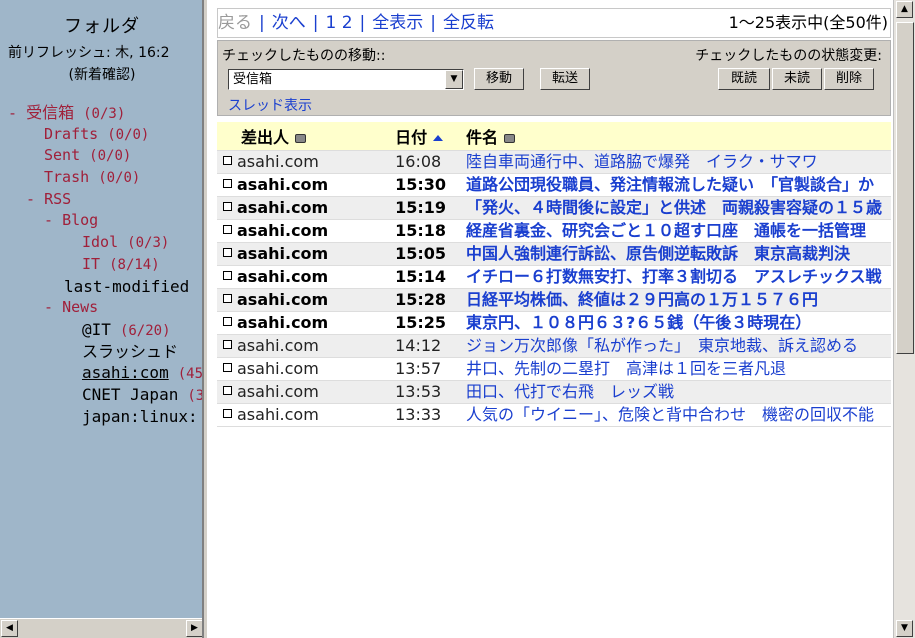  Describe the element at coordinates (57, 199) in the screenshot. I see `folder-rss: RSS` at that location.